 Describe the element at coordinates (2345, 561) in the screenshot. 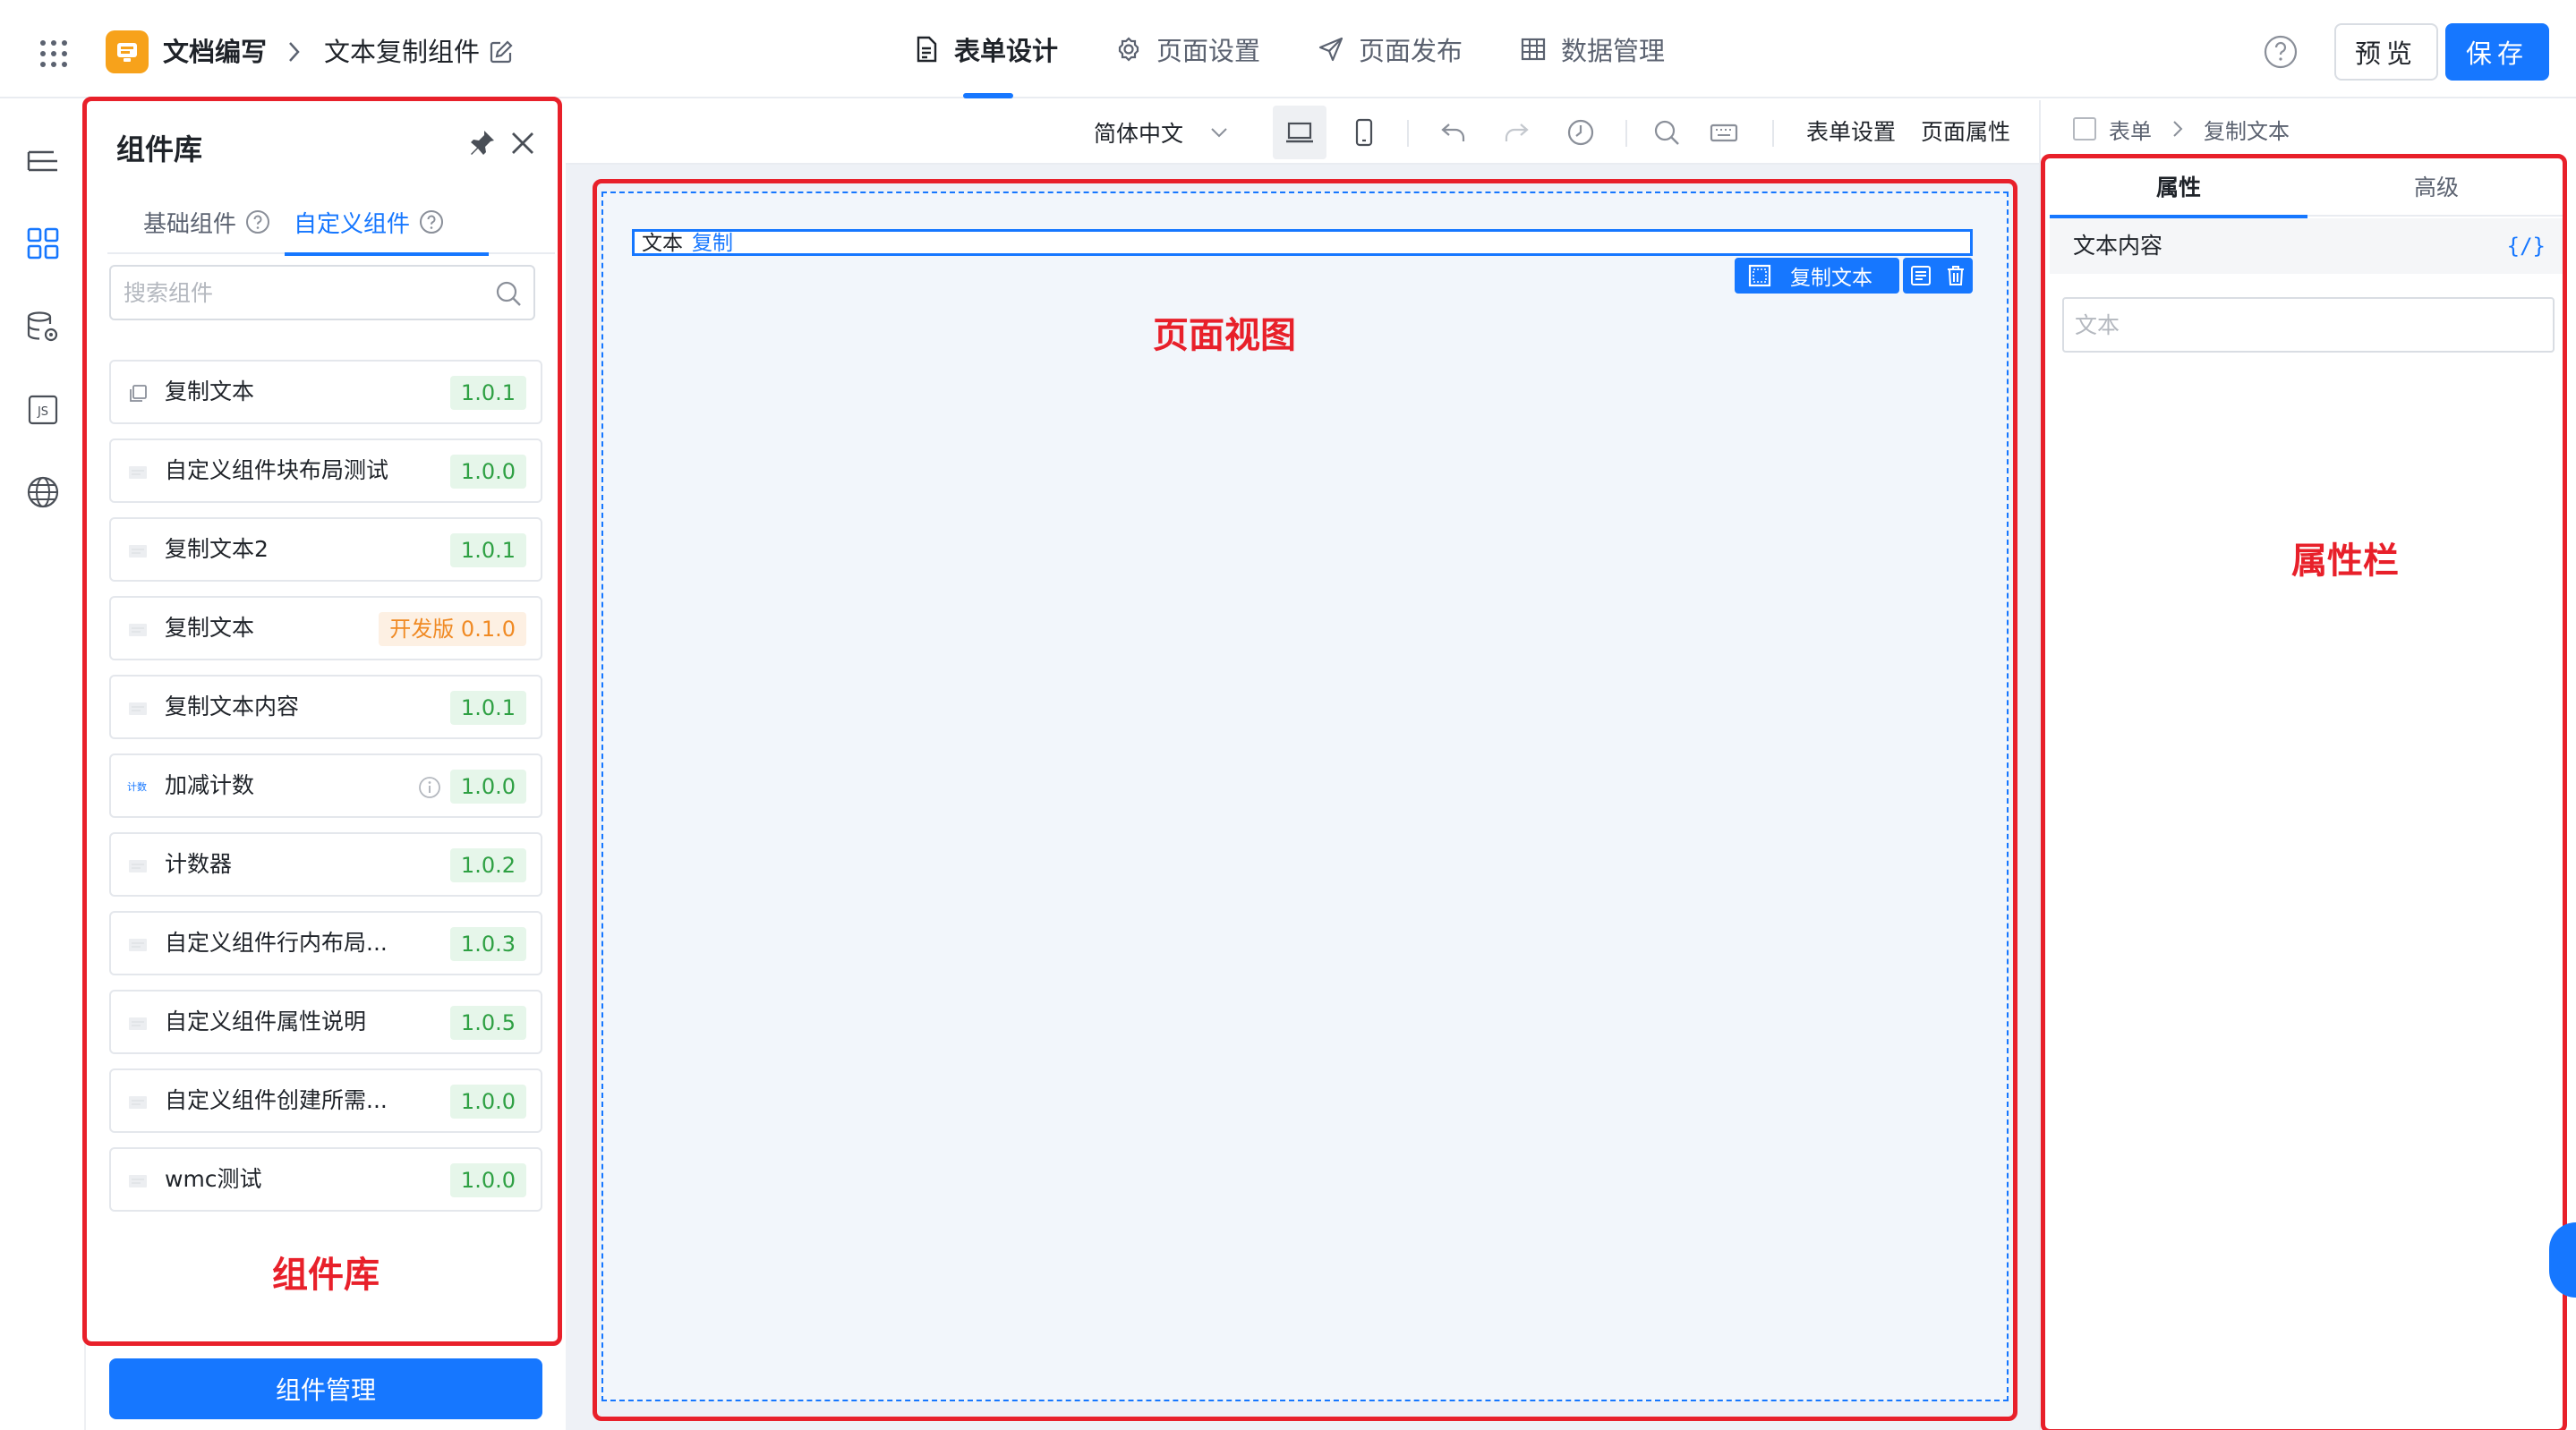

I see `properties-annotation: 属性栏` at that location.